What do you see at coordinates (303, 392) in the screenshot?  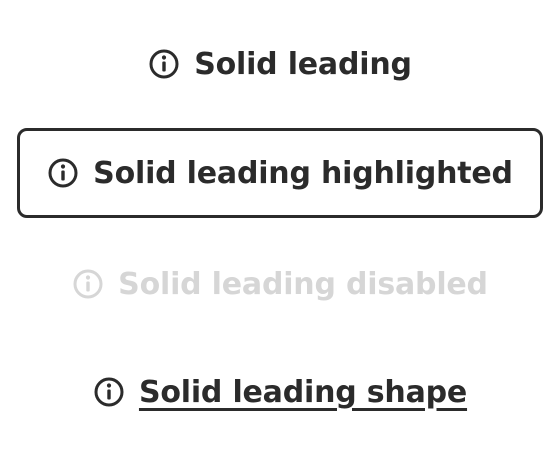 I see `solid-leading-shape-label: Solid leading shape` at bounding box center [303, 392].